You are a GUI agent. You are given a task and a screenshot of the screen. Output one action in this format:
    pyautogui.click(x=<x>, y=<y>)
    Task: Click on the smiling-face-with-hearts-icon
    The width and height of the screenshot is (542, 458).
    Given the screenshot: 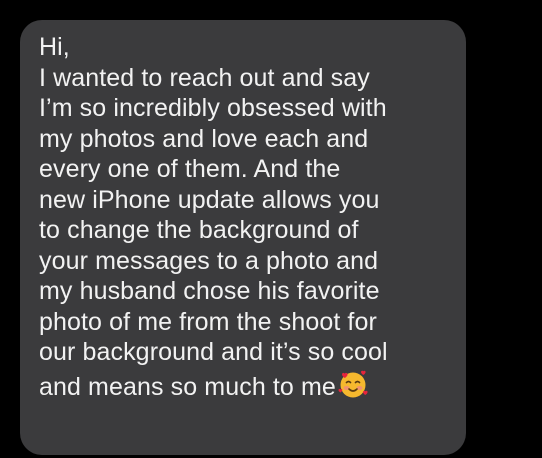 What is the action you would take?
    pyautogui.click(x=353, y=388)
    